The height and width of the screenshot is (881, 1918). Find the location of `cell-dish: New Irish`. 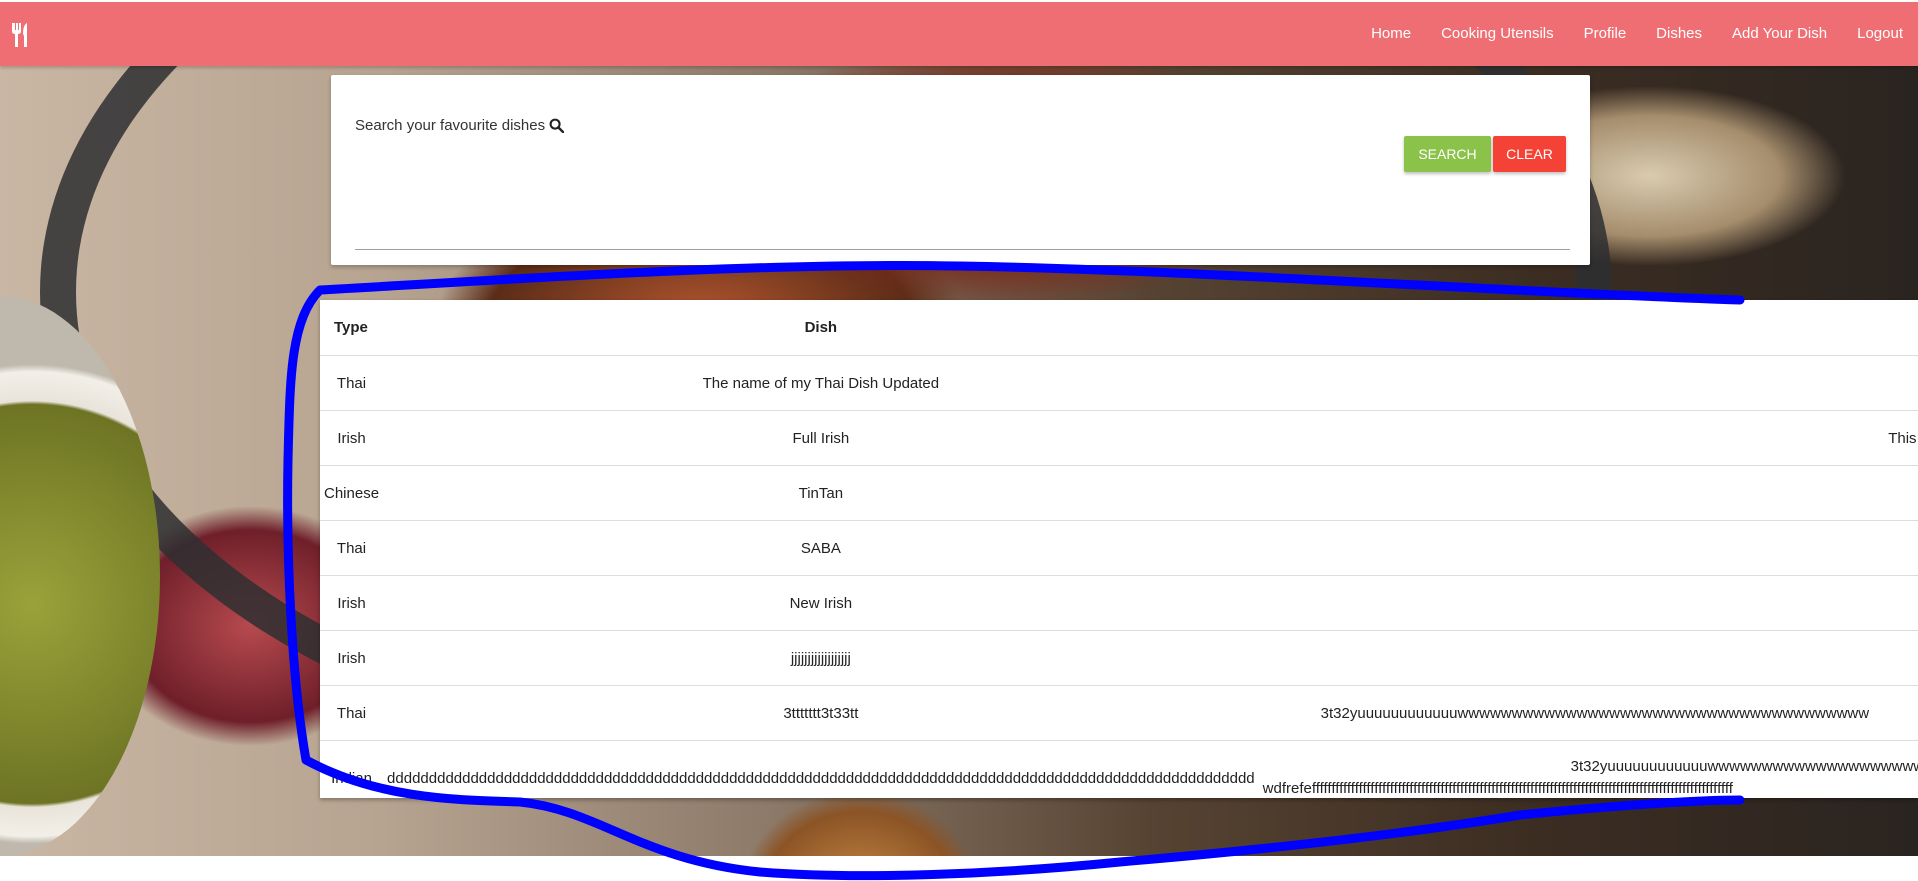

cell-dish: New Irish is located at coordinates (821, 603).